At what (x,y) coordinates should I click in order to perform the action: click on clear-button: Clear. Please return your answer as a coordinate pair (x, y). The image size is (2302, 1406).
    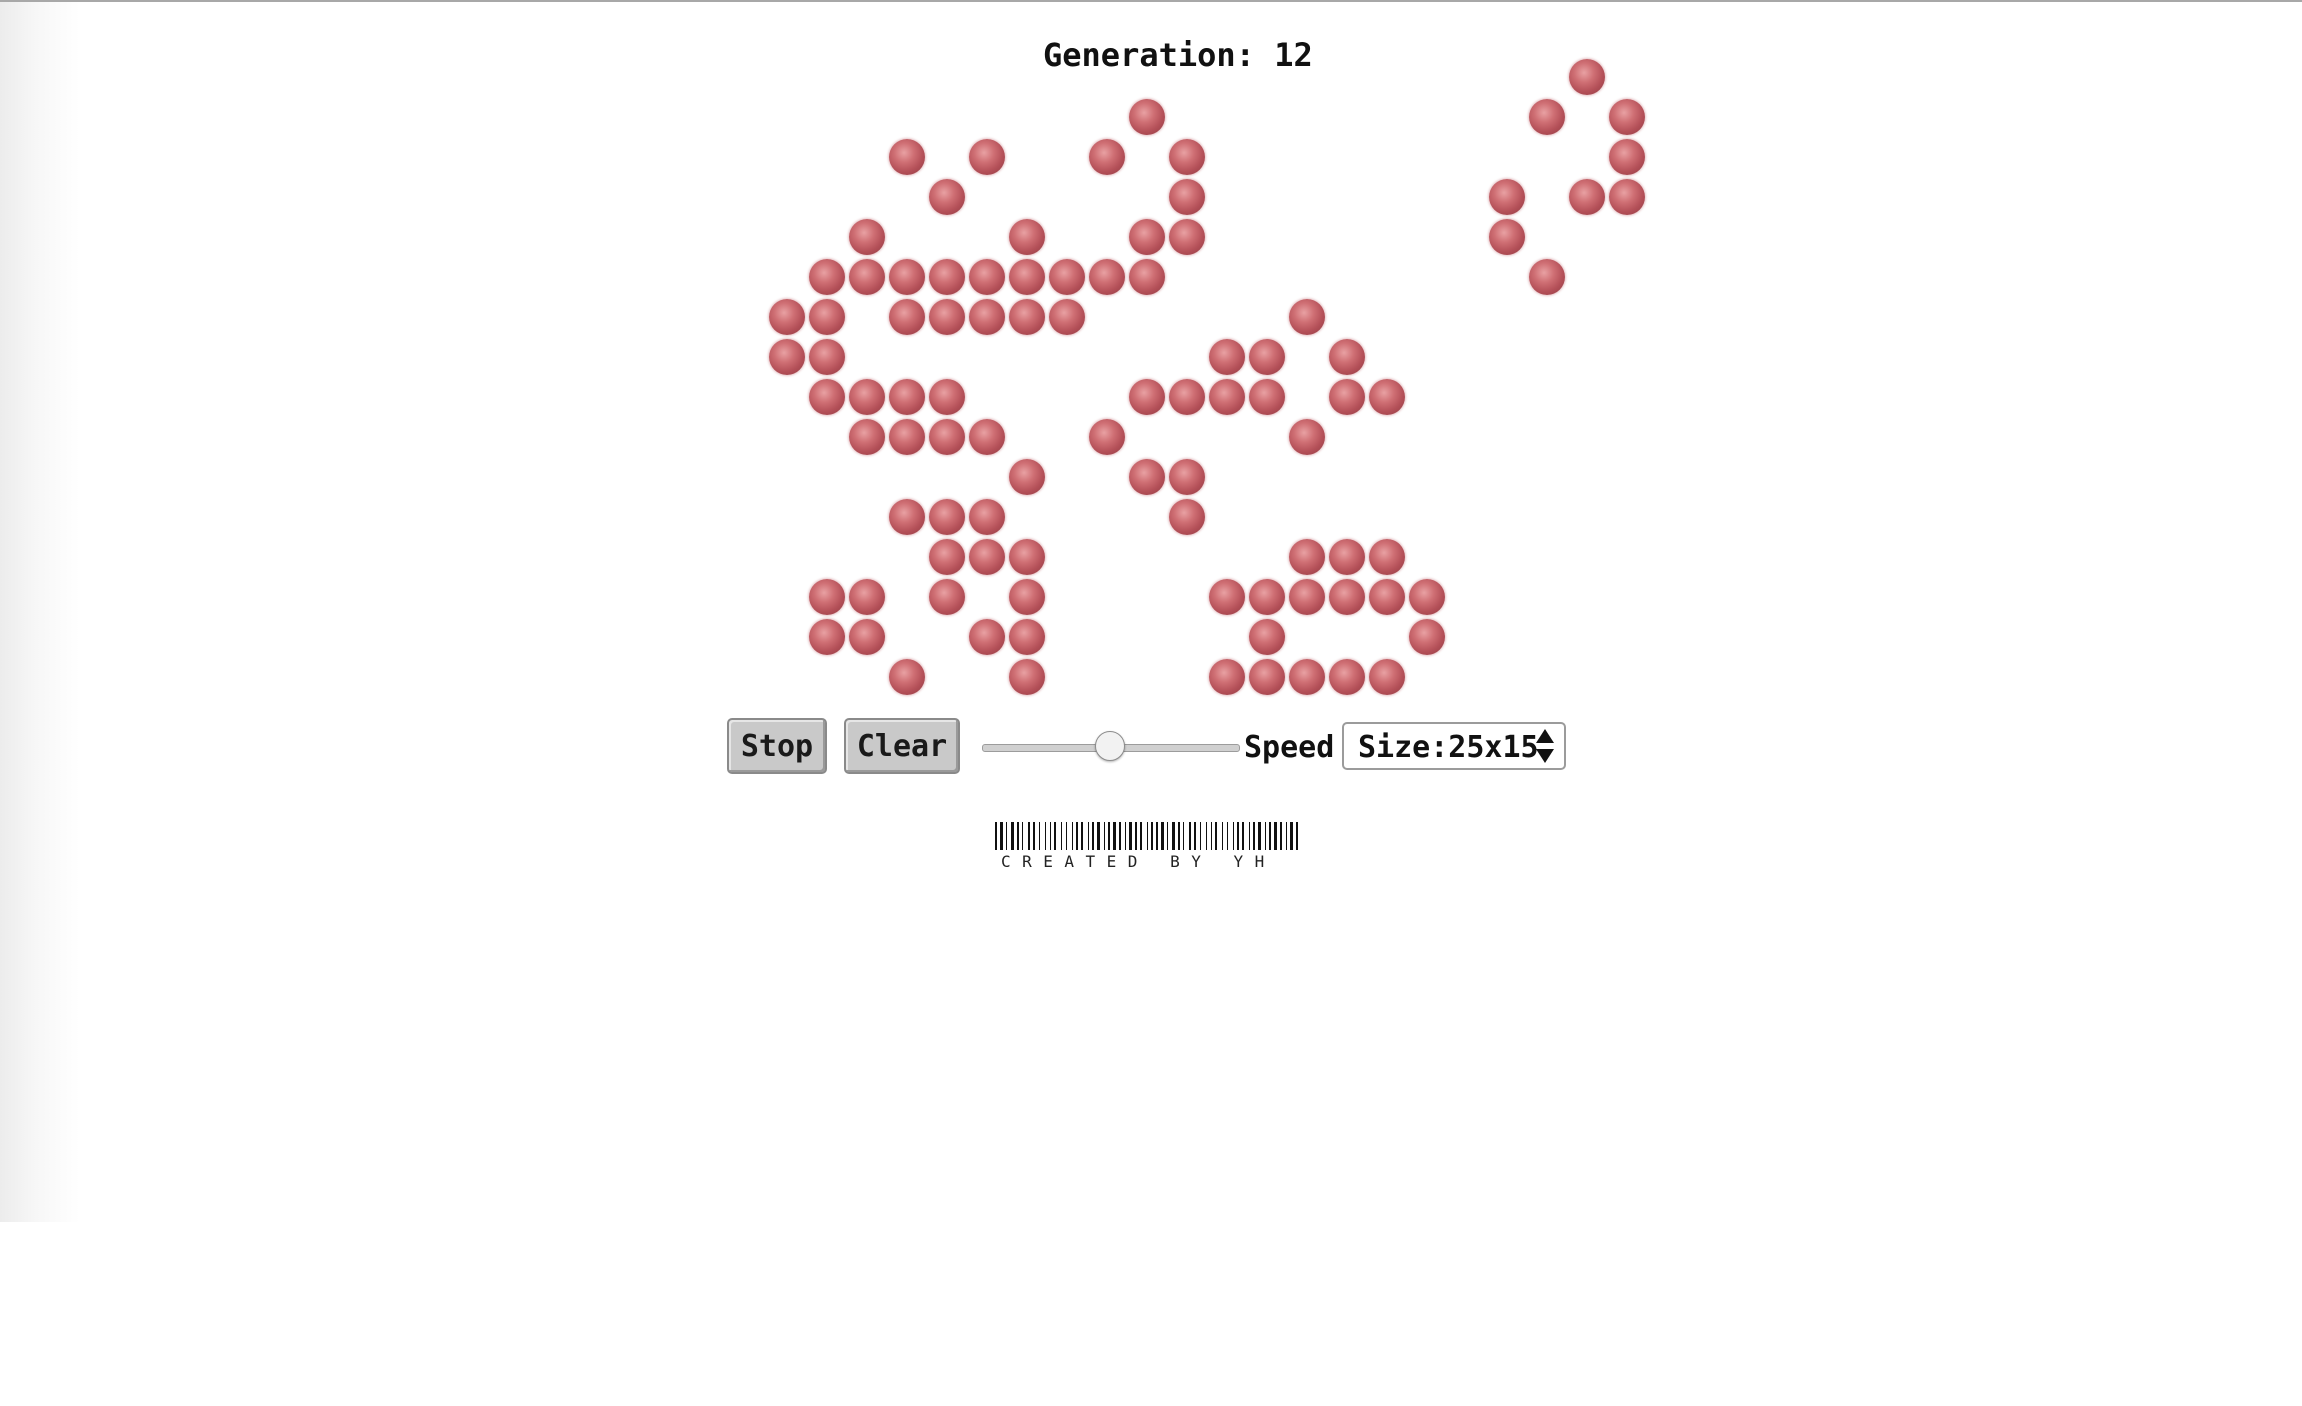
    Looking at the image, I should click on (902, 746).